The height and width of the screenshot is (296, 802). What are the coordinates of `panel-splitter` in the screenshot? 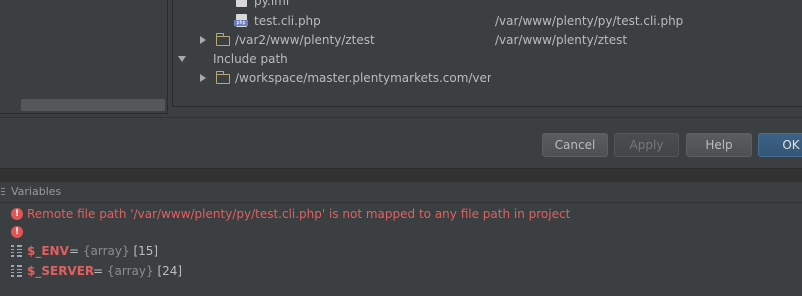 It's located at (401, 175).